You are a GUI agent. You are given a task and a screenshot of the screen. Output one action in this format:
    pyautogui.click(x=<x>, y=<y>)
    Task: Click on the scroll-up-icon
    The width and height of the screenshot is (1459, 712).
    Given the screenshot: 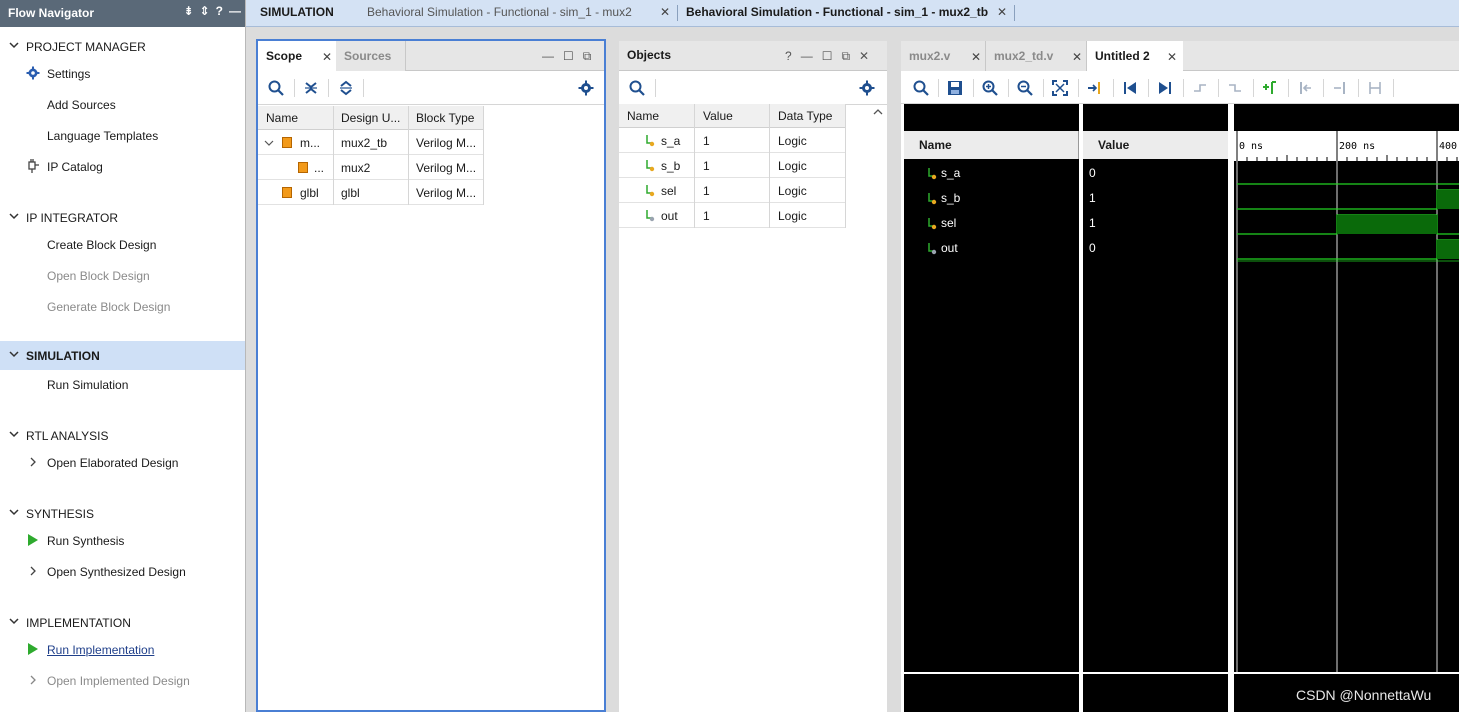 What is the action you would take?
    pyautogui.click(x=878, y=112)
    